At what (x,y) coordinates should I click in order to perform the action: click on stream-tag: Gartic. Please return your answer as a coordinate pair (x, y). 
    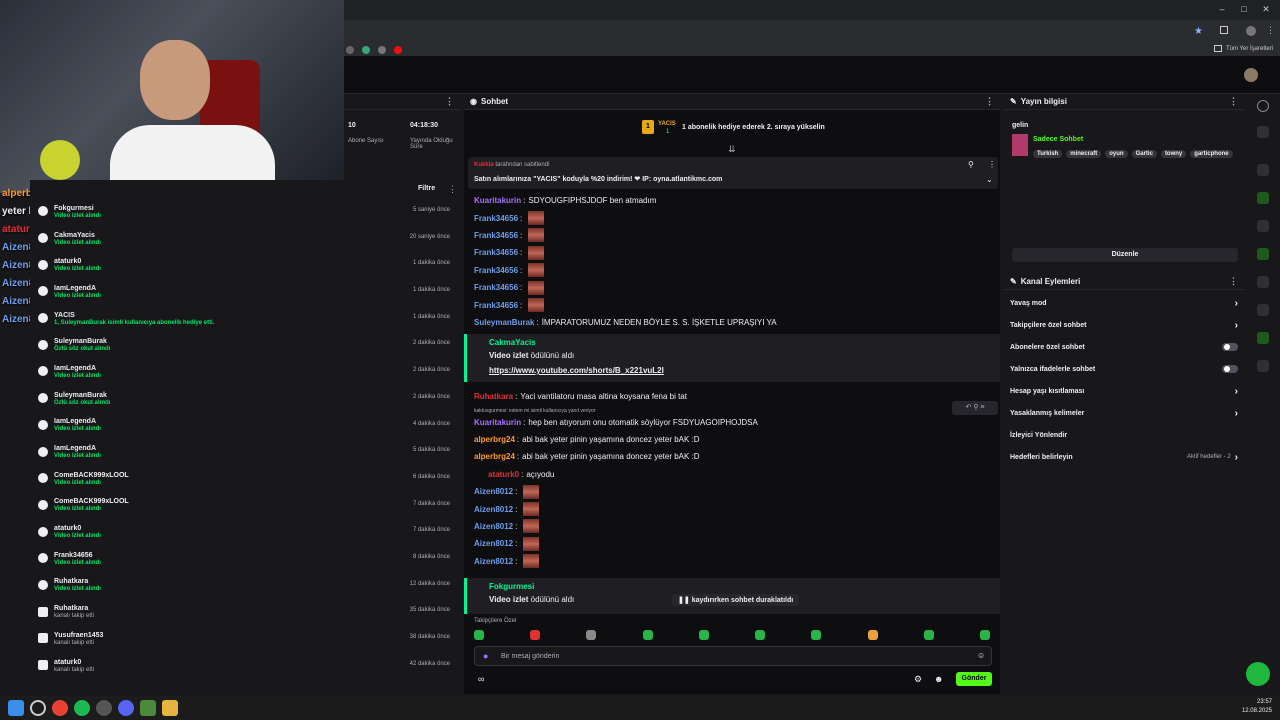
    Looking at the image, I should click on (1144, 154).